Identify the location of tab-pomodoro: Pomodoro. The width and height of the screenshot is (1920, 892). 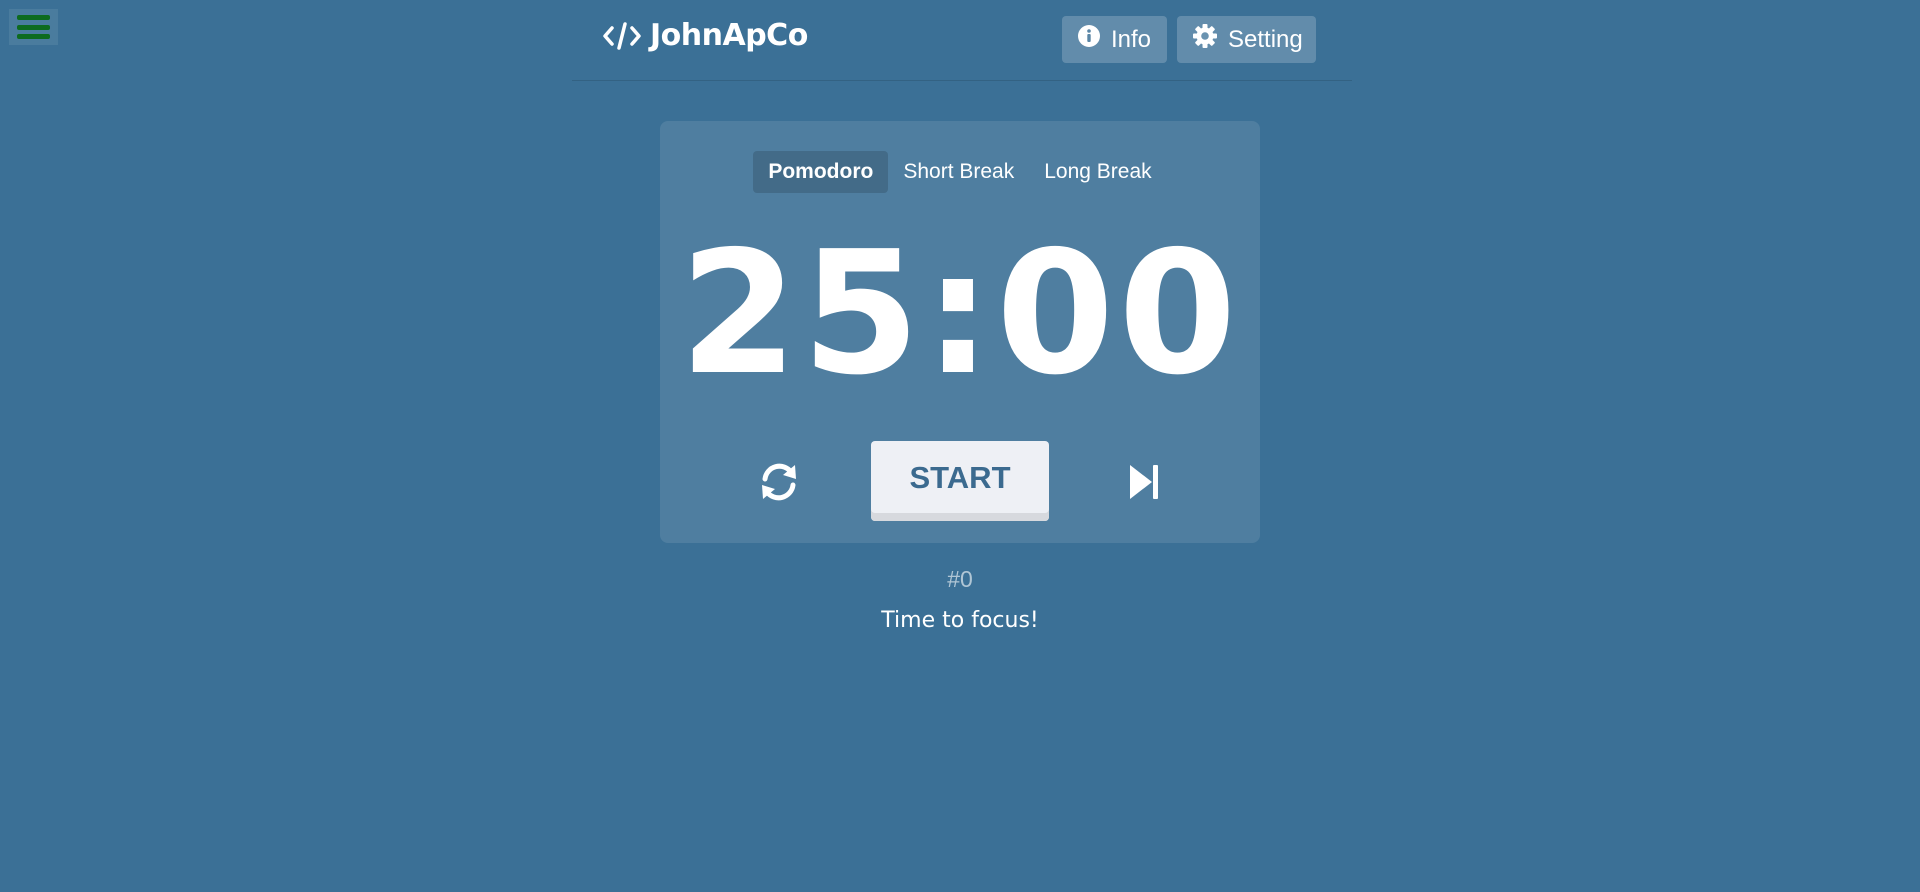
(821, 172).